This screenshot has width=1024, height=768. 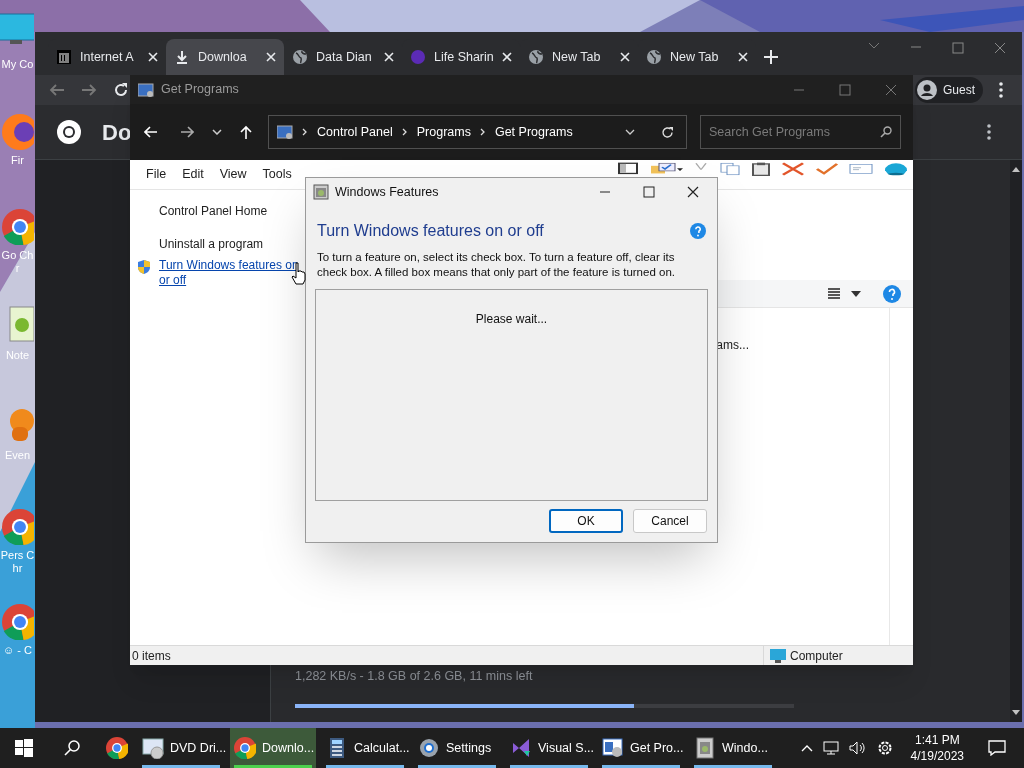 I want to click on clipboard-icon, so click(x=761, y=169).